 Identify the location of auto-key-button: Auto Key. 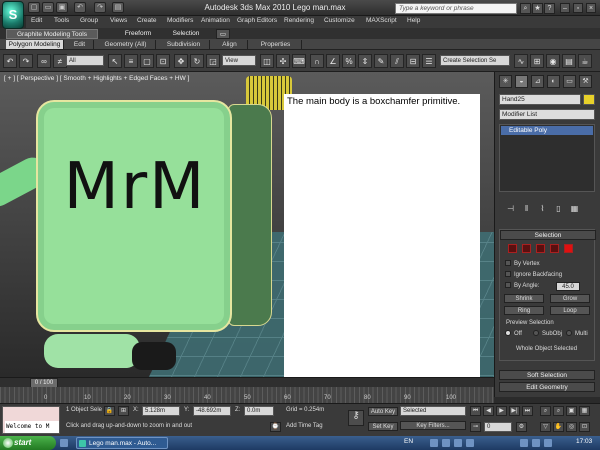
(383, 411).